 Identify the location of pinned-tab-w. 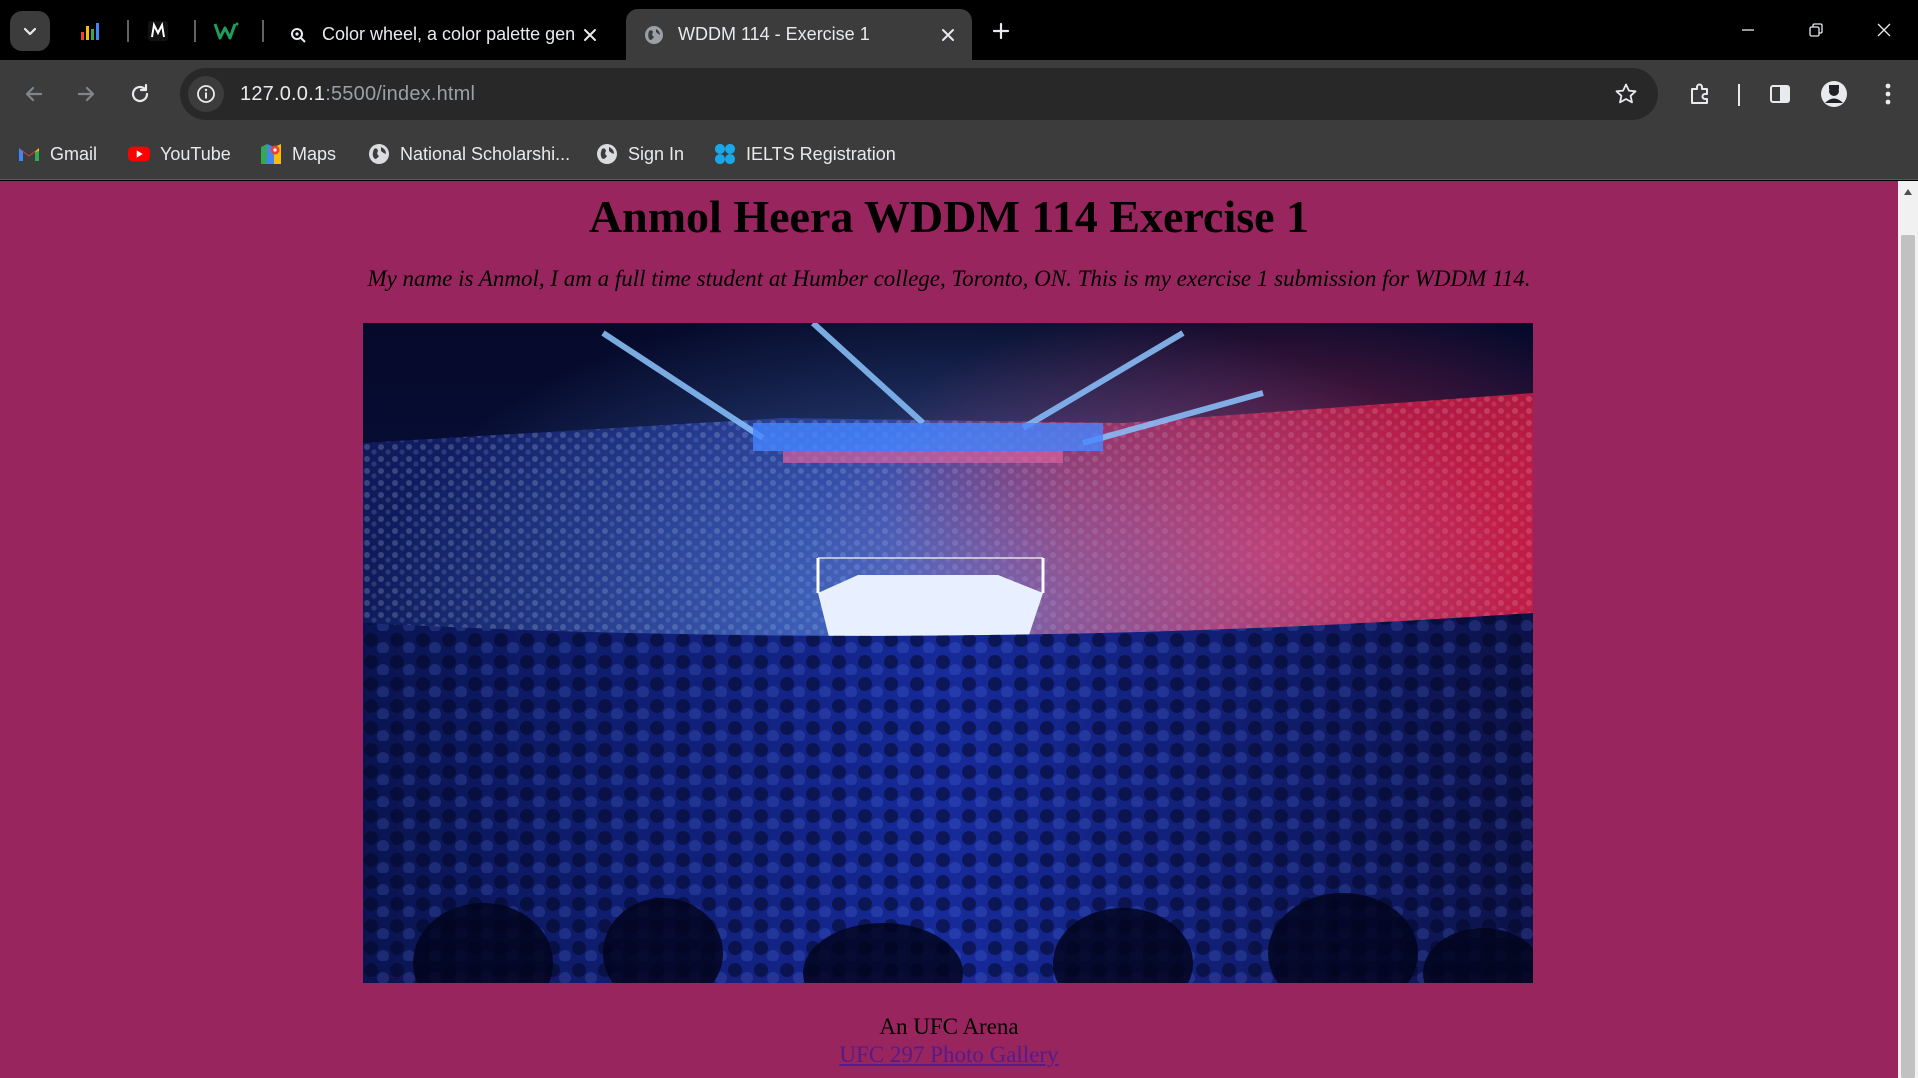
(226, 31).